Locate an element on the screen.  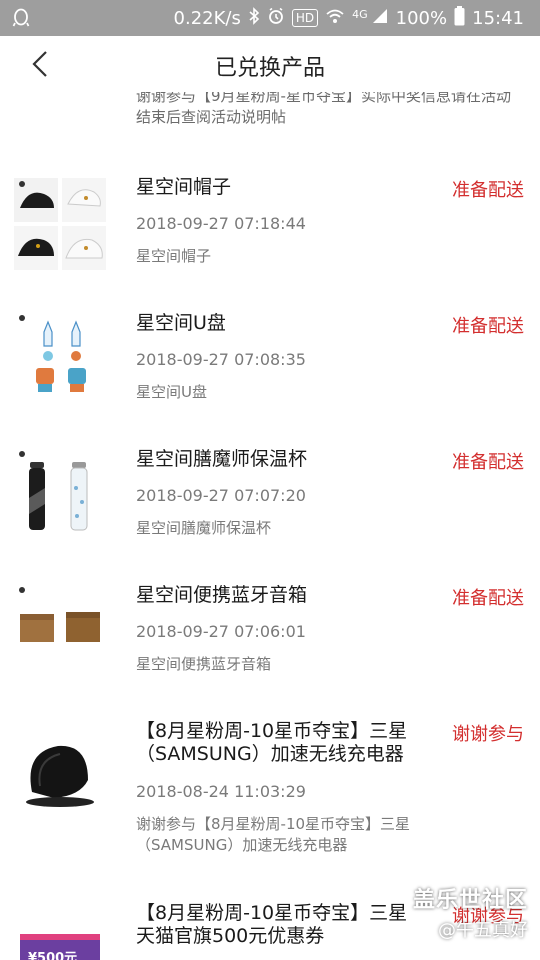
product-name: 【8月星粉周-10星币夺宝】三星天猫官旗500元优惠券 is located at coordinates (272, 924).